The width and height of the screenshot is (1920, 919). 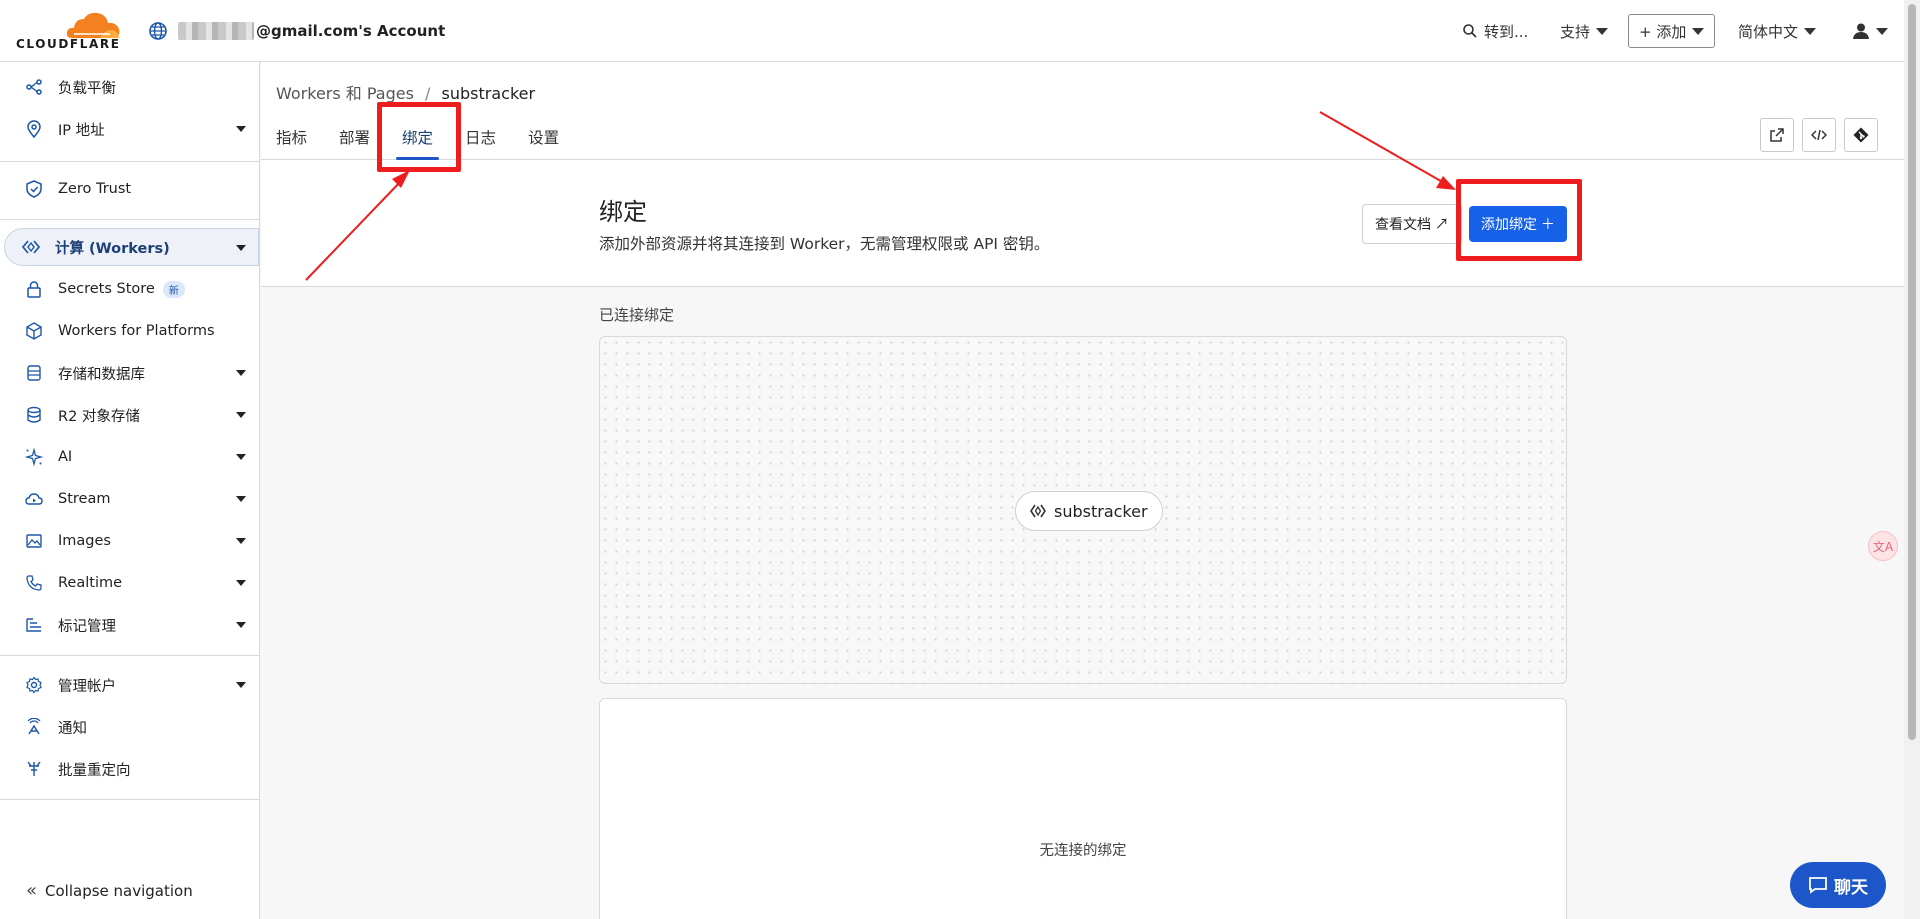 I want to click on double-chevron-left-icon: «, so click(x=32, y=890).